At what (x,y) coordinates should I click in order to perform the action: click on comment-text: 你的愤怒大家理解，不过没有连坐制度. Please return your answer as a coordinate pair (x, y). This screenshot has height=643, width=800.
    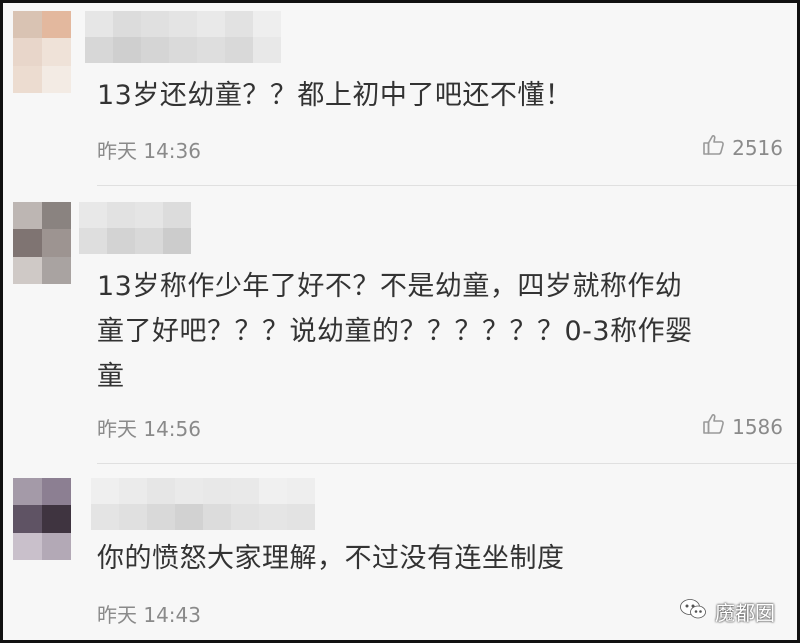
    Looking at the image, I should click on (331, 558).